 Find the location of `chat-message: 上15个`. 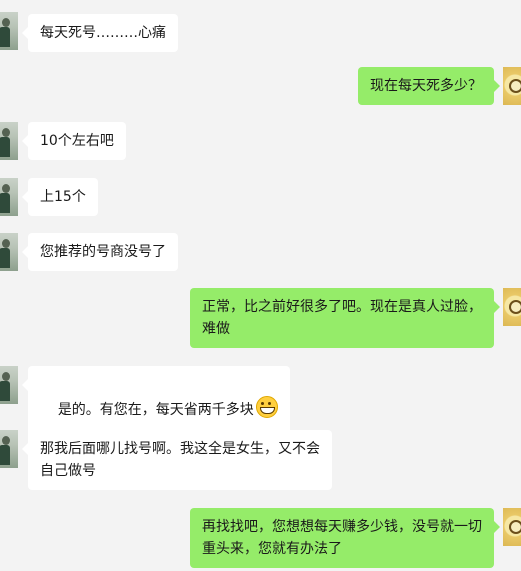

chat-message: 上15个 is located at coordinates (260, 198).